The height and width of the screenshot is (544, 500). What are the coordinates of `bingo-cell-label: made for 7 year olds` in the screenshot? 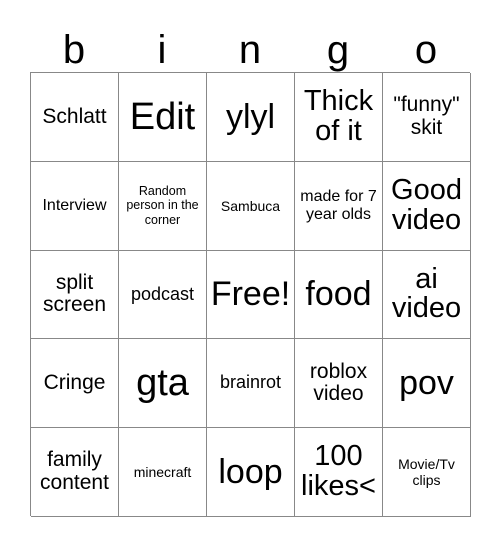 It's located at (338, 205).